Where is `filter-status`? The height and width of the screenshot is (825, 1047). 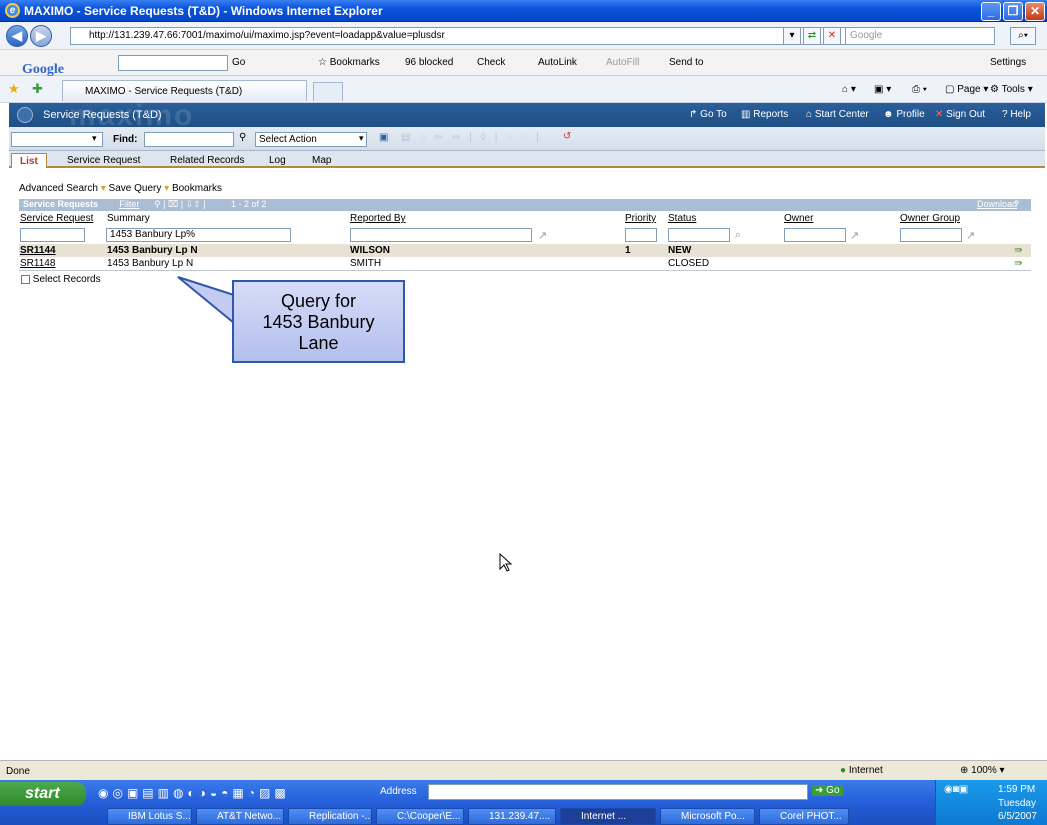 filter-status is located at coordinates (699, 235).